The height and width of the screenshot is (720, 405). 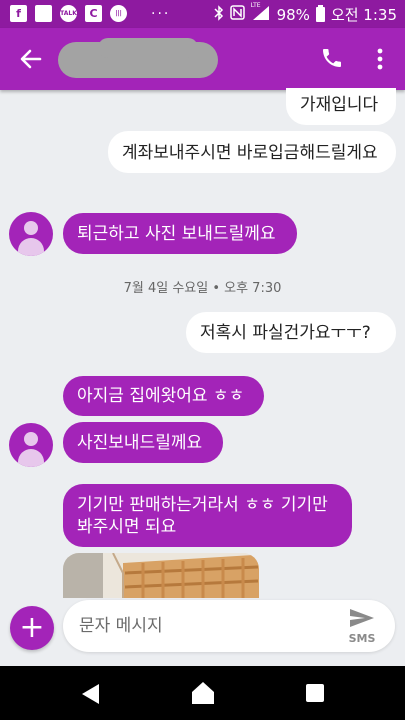 I want to click on signal-label: LTE, so click(x=255, y=5).